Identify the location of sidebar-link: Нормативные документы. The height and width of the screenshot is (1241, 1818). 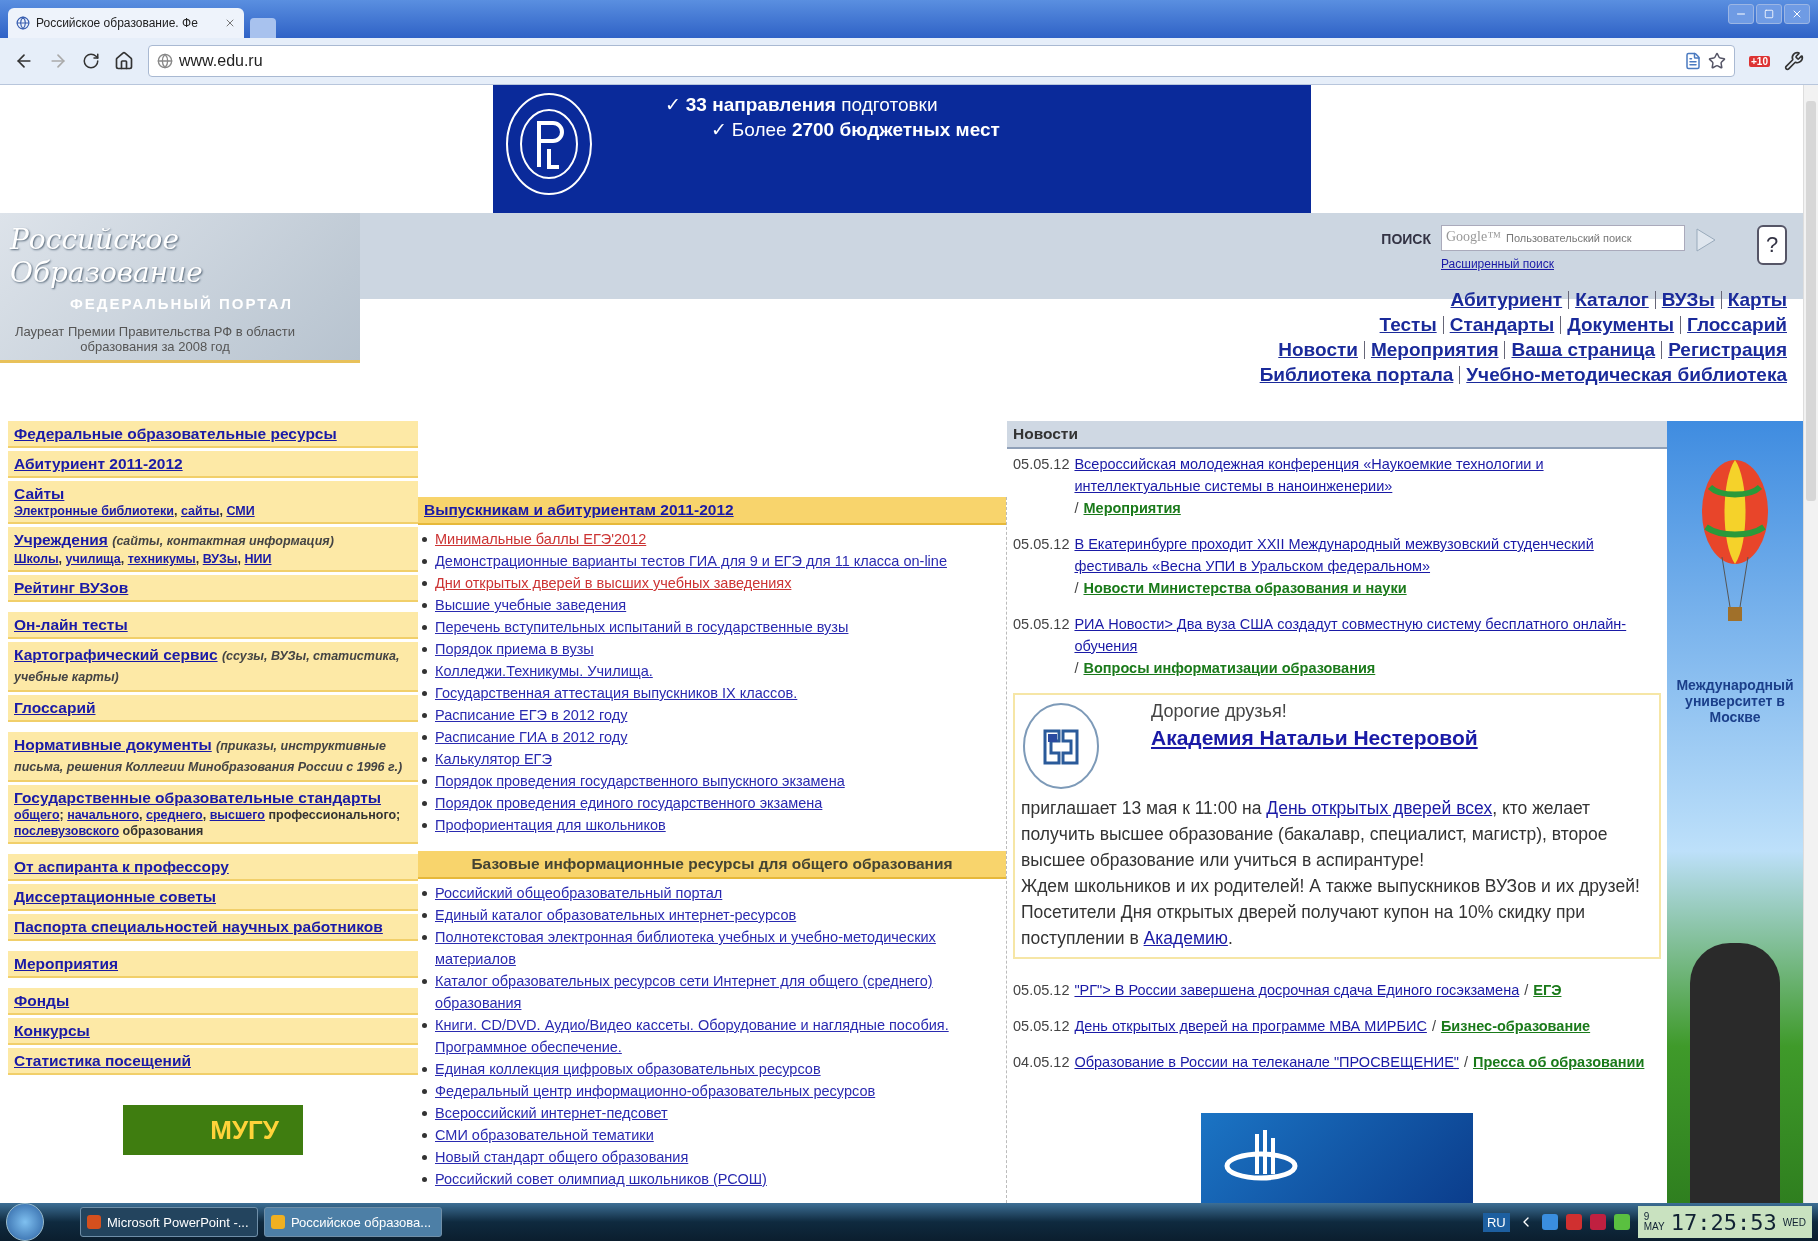
(113, 744).